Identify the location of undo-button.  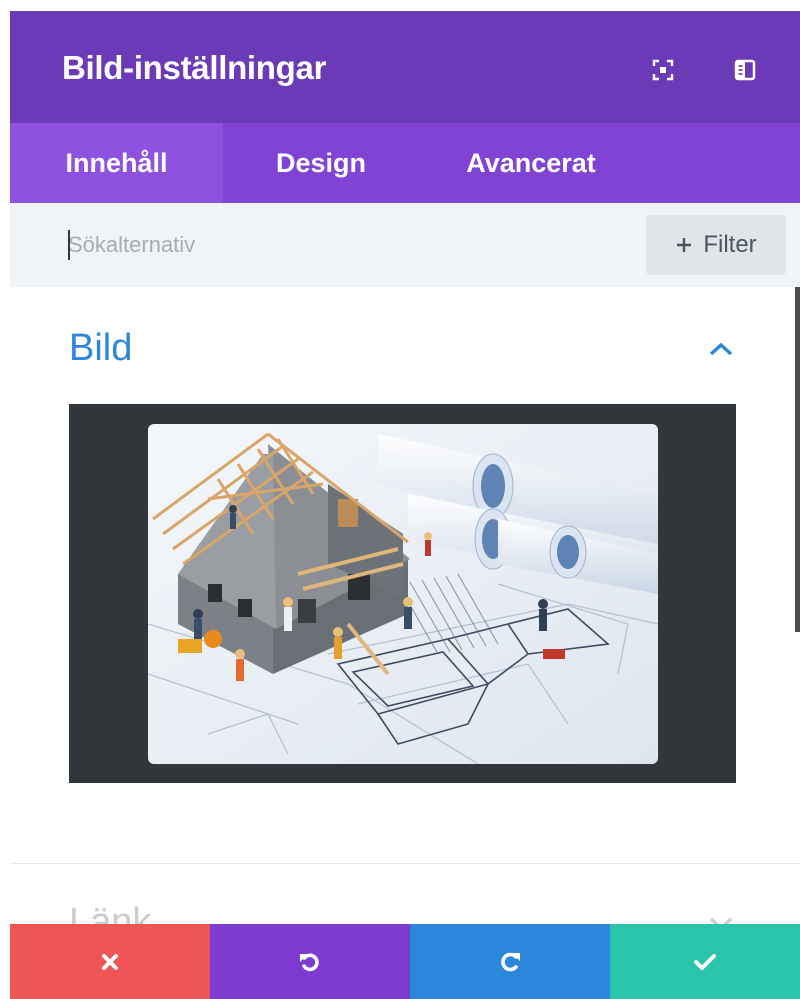
(310, 961).